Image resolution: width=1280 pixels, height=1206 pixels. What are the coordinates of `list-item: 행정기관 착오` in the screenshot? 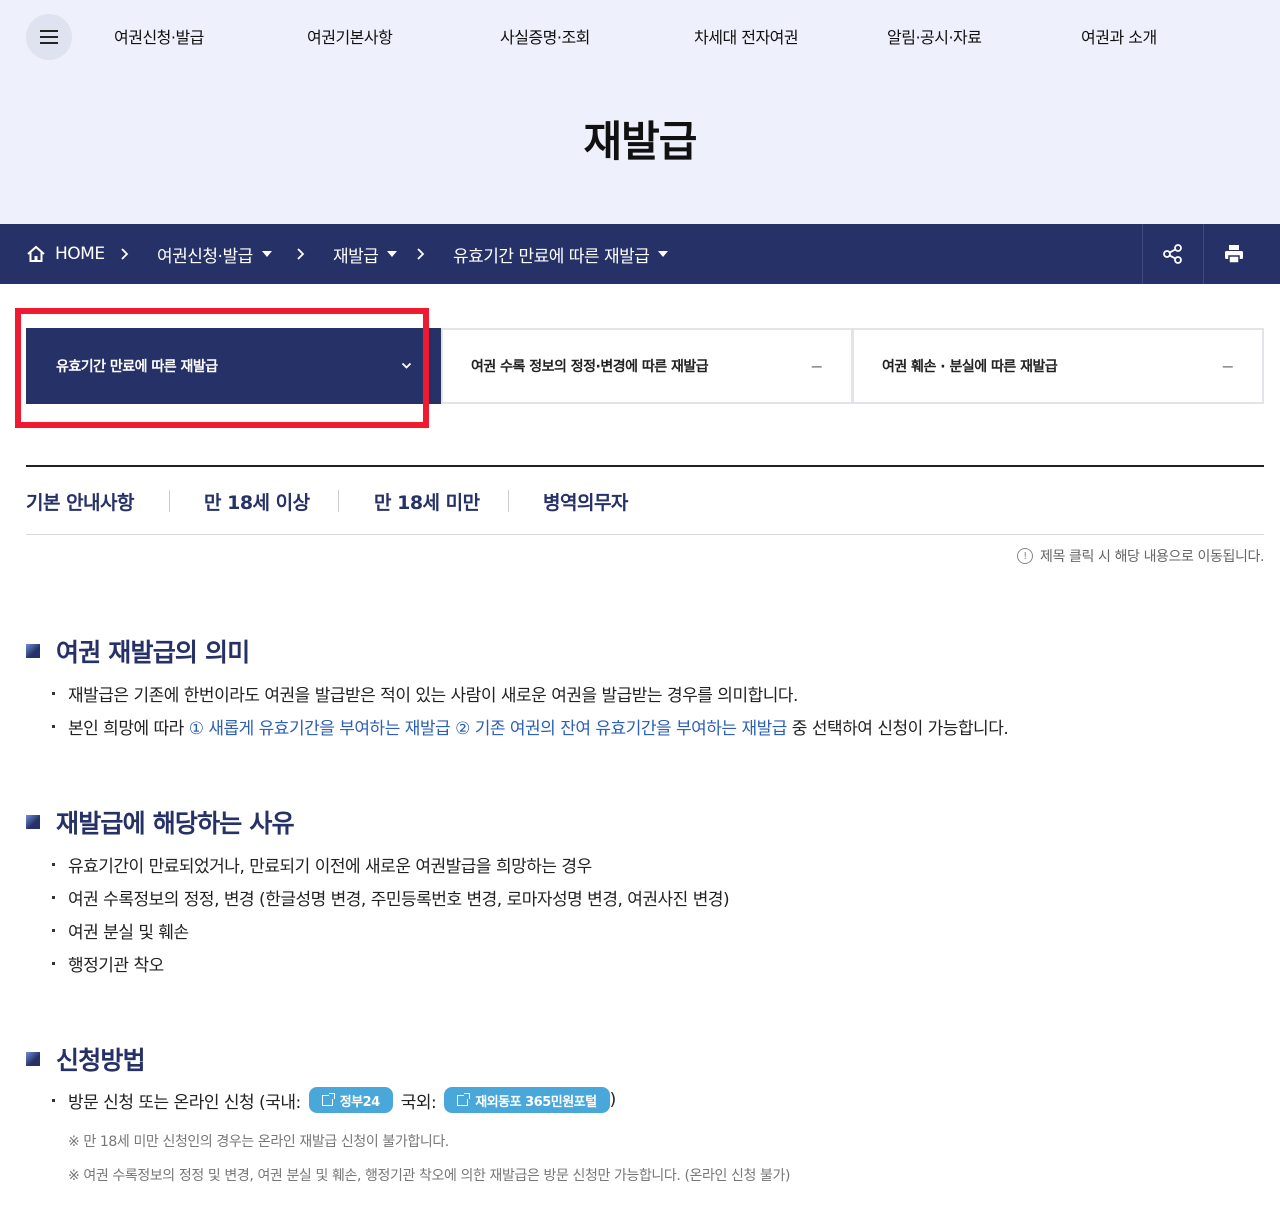 It's located at (108, 963).